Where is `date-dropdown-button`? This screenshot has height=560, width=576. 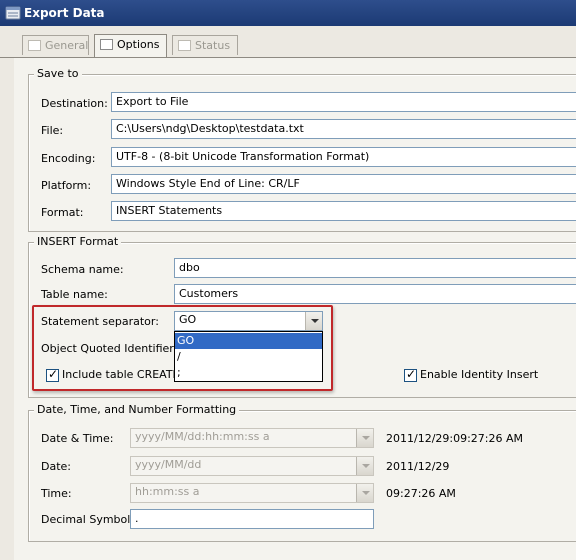 date-dropdown-button is located at coordinates (364, 466).